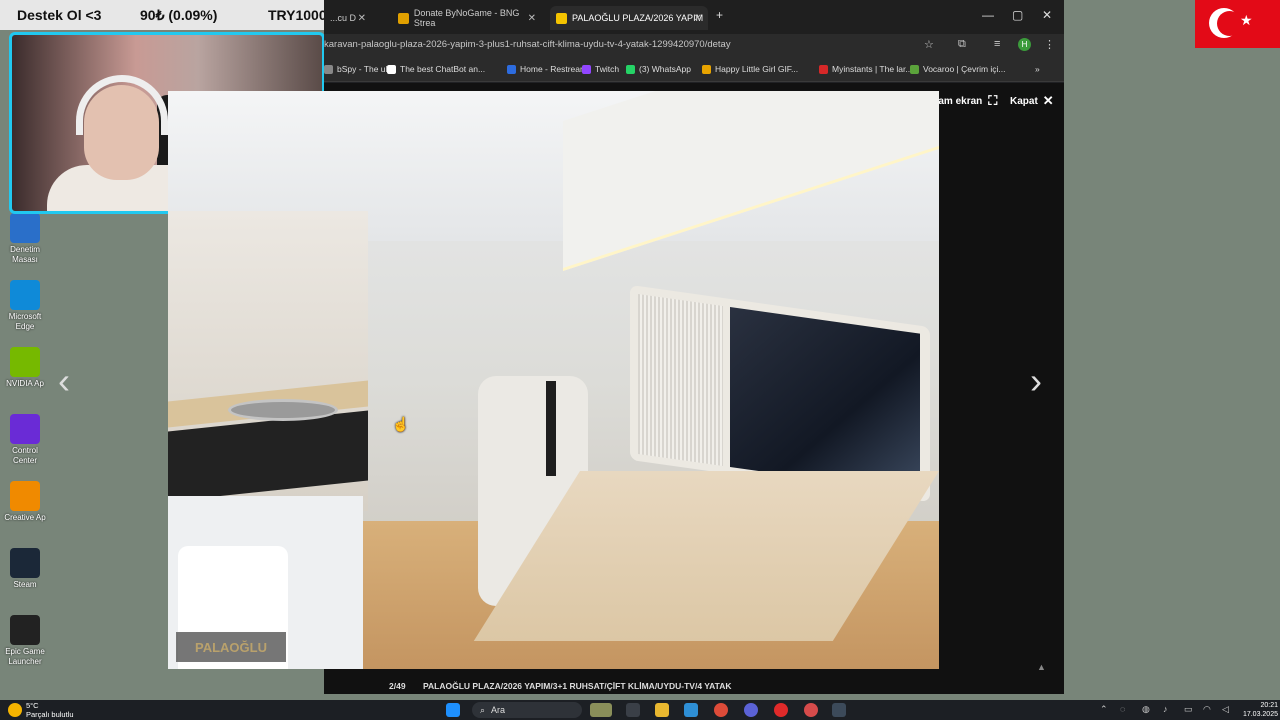  What do you see at coordinates (403, 18) in the screenshot?
I see `bynogame-icon` at bounding box center [403, 18].